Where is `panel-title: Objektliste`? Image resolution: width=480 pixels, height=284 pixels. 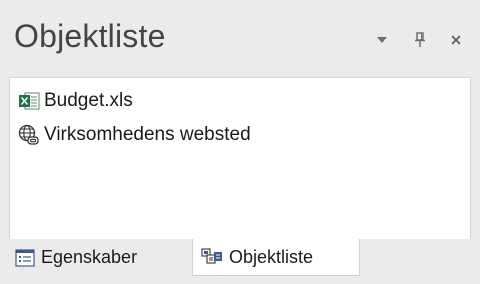
panel-title: Objektliste is located at coordinates (90, 36).